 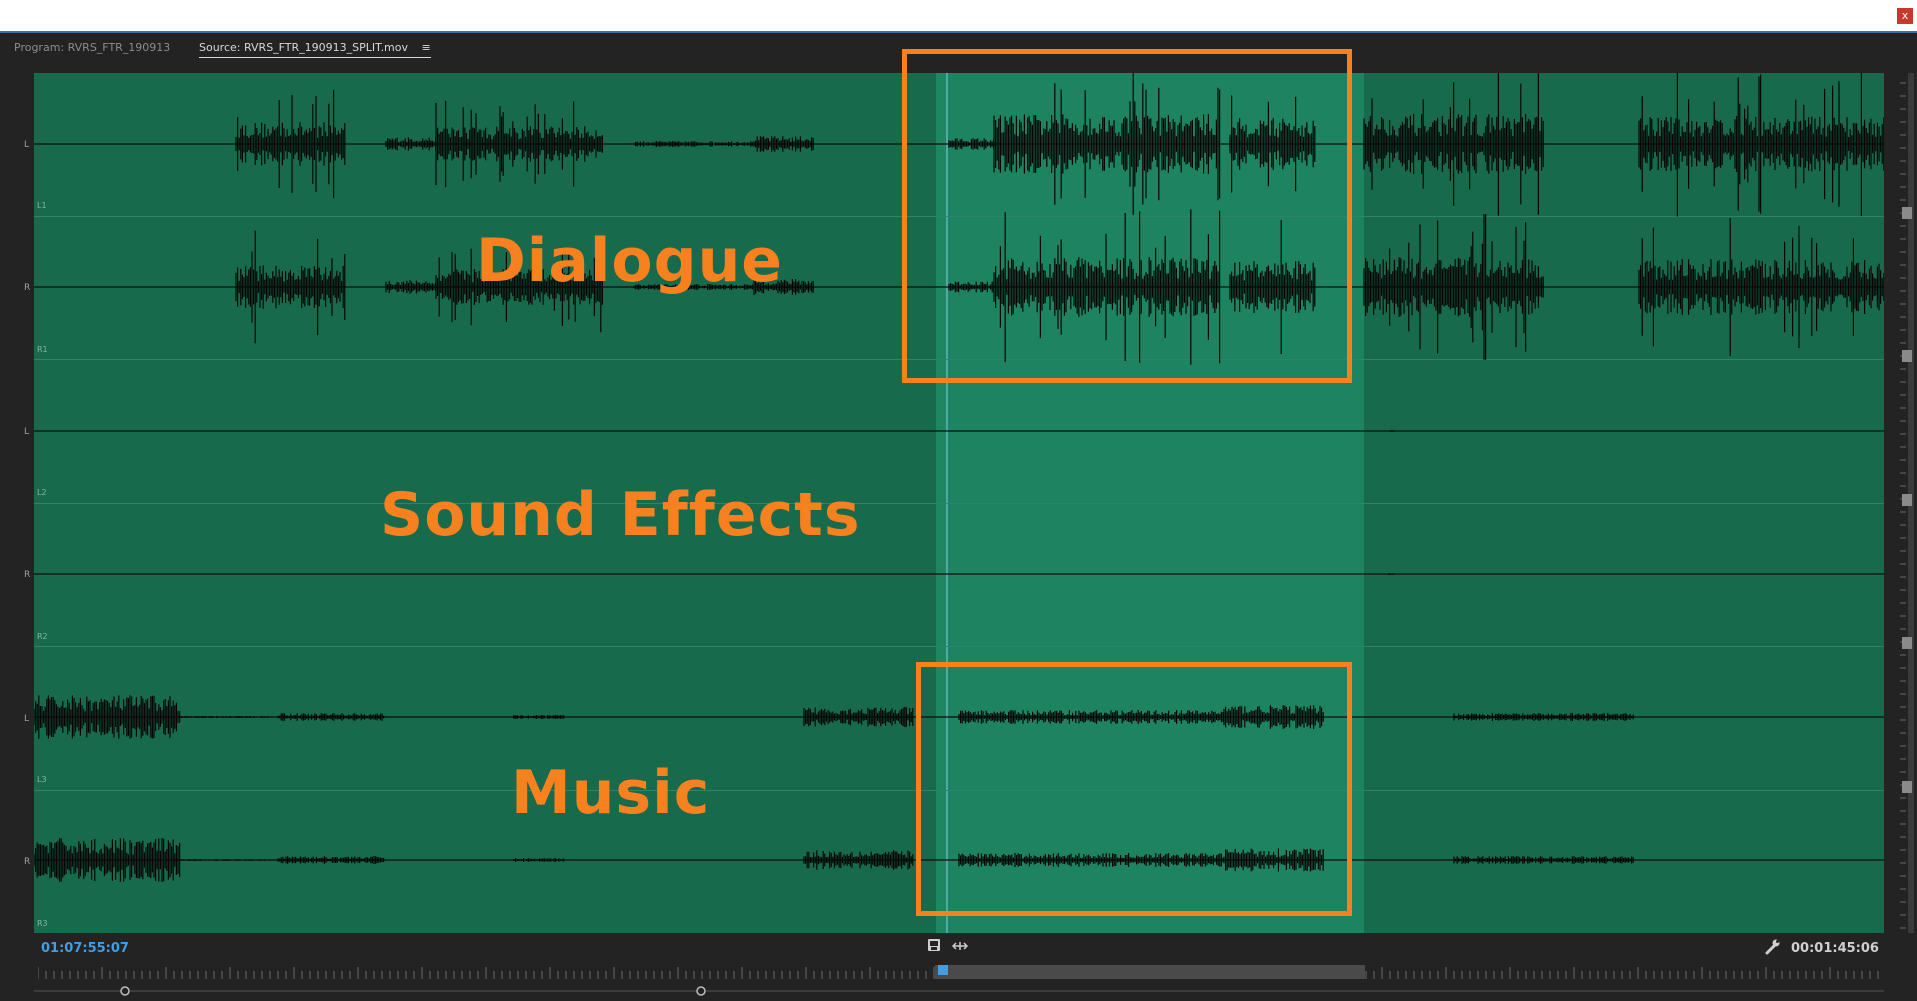 I want to click on tab-source-label: Source: RVRS_FTR_190913_SPLIT.mov, so click(x=304, y=47).